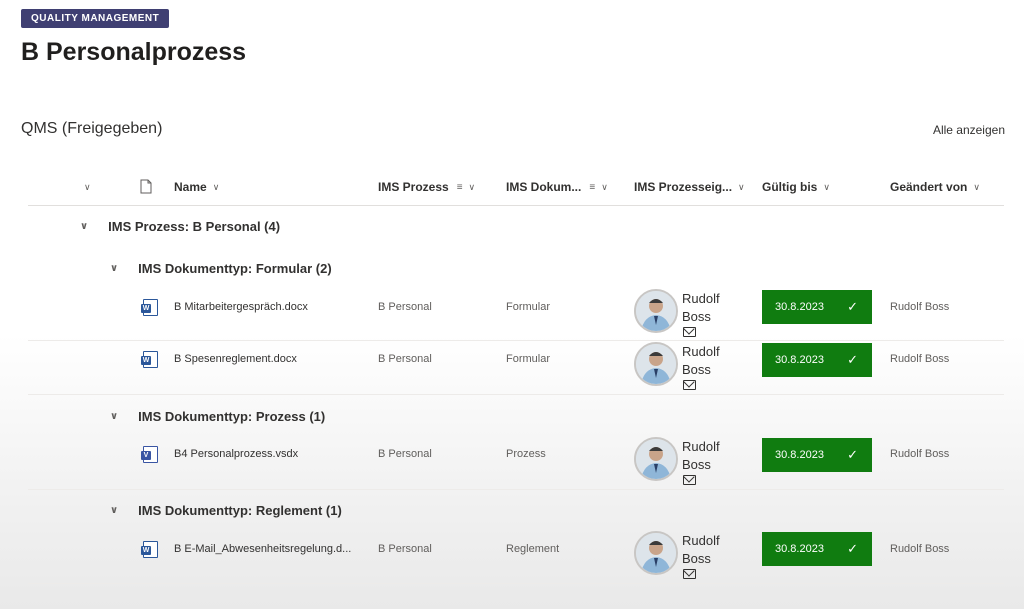  What do you see at coordinates (929, 187) in the screenshot?
I see `column-header-geaendert-von-label: Geändert von` at bounding box center [929, 187].